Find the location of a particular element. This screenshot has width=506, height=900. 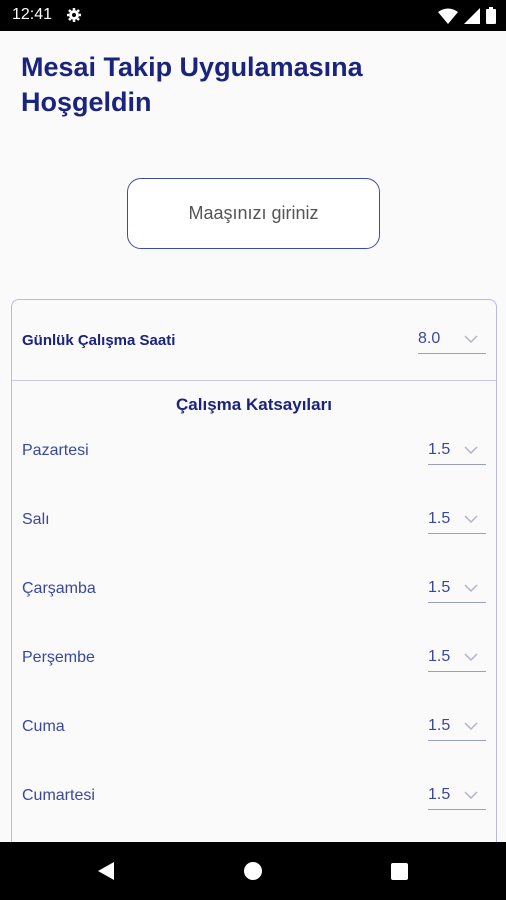

day-label-monday: Pazartesi is located at coordinates (55, 450).